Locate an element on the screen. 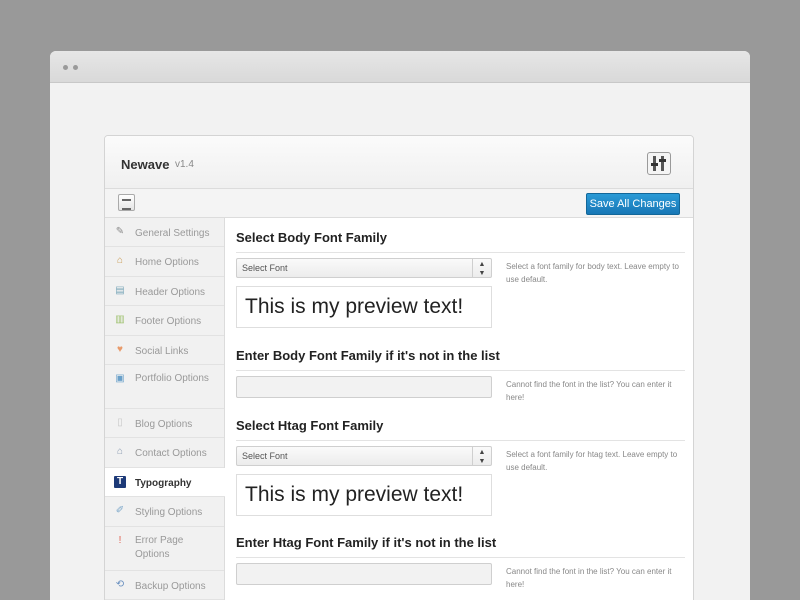  sidebar-item-label: Header Options is located at coordinates (170, 292).